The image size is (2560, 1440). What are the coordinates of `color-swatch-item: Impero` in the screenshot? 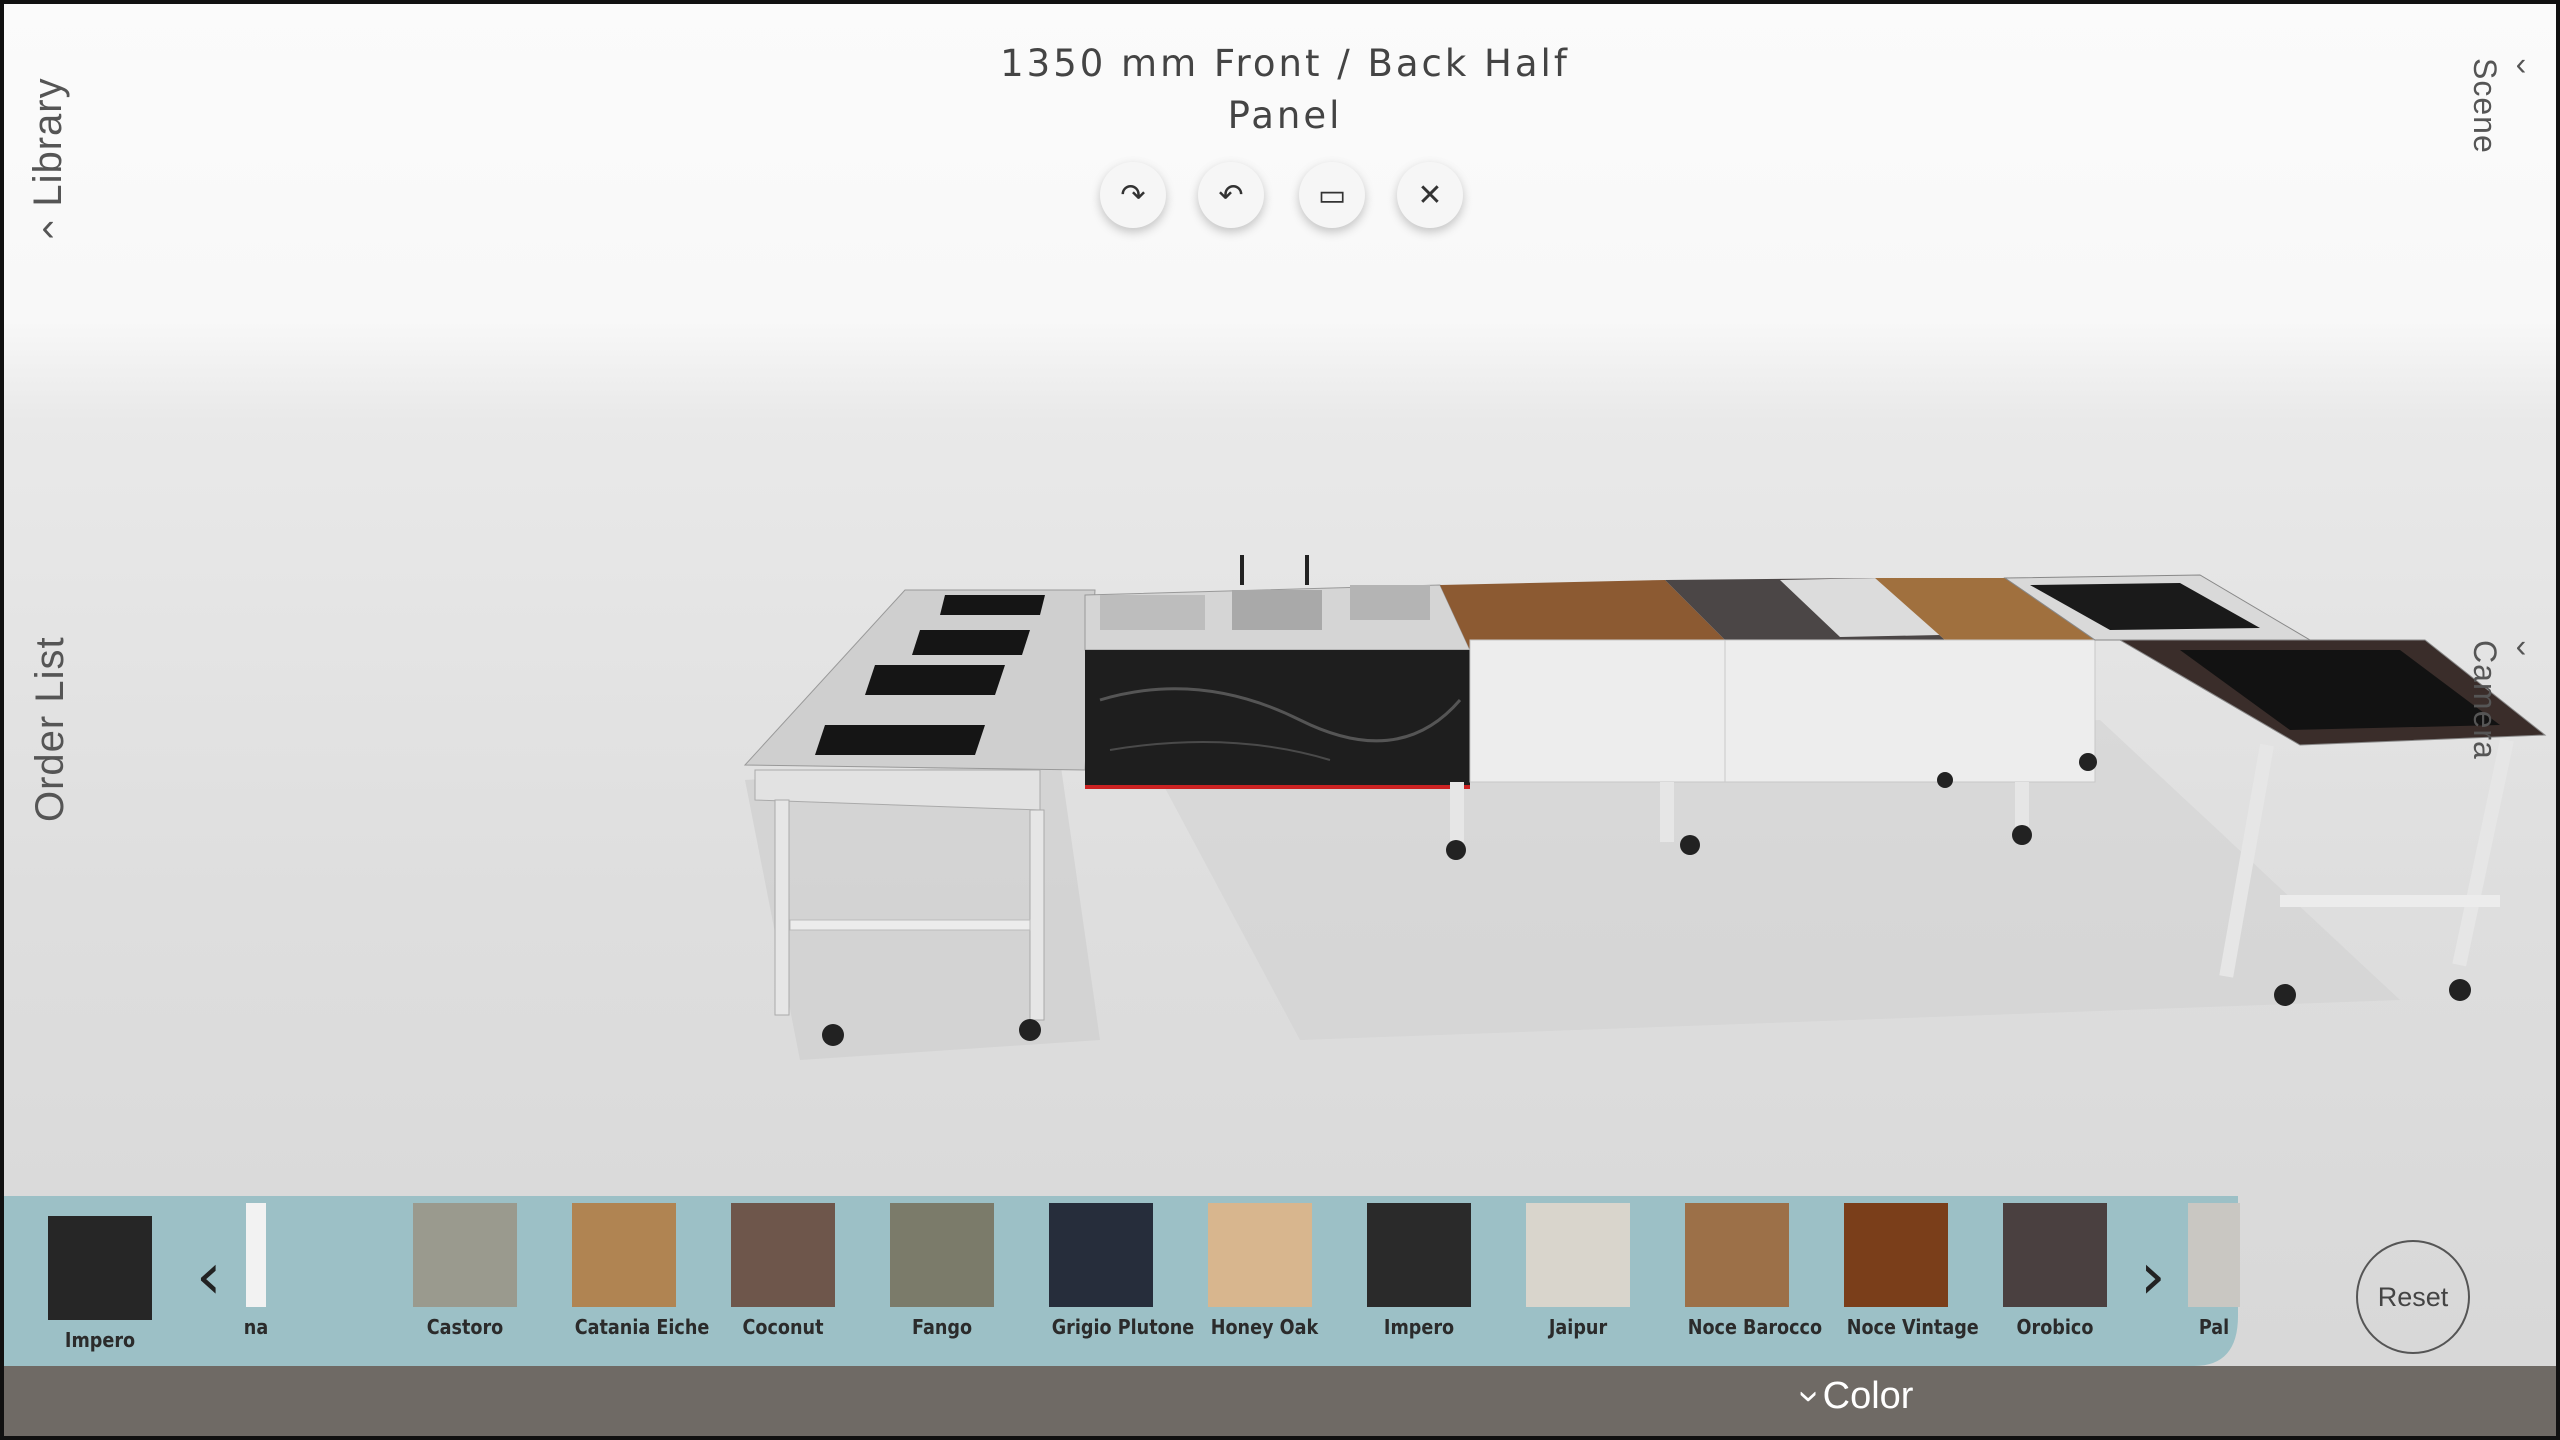 It's located at (1419, 1271).